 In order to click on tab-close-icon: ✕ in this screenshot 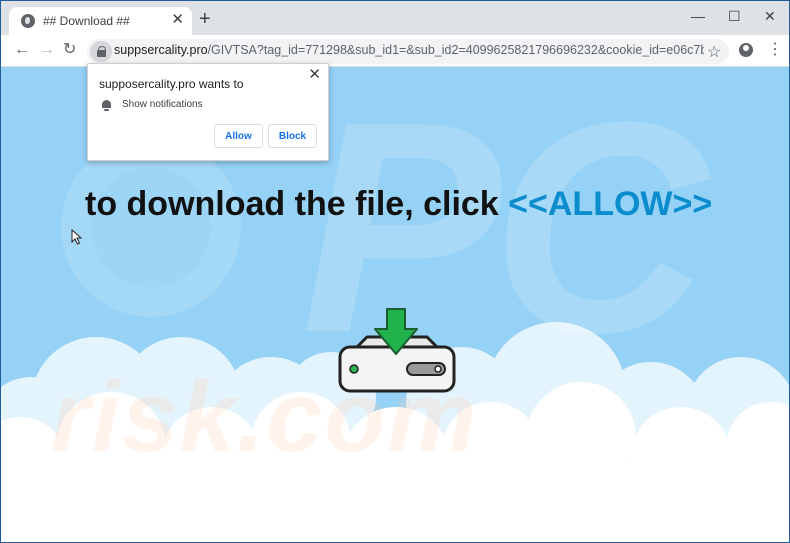, I will do `click(177, 20)`.